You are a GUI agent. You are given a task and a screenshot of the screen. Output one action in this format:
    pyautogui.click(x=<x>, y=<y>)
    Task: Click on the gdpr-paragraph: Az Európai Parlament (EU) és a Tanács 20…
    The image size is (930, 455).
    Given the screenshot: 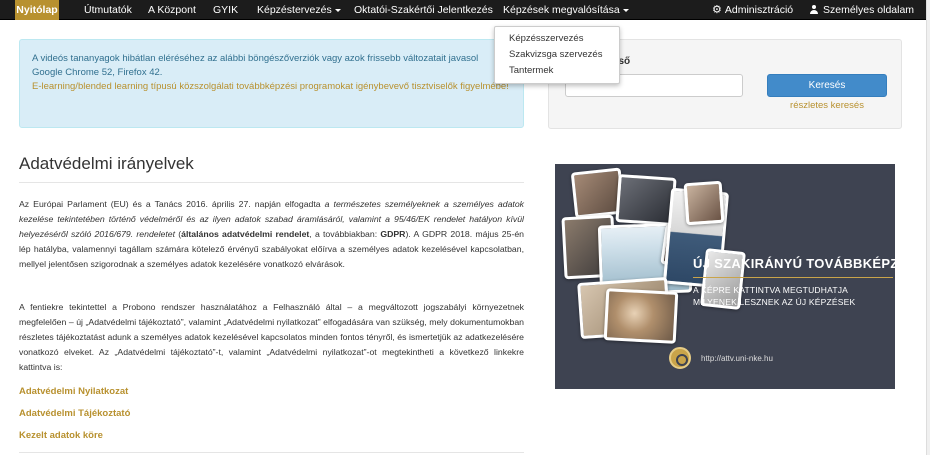 What is the action you would take?
    pyautogui.click(x=271, y=234)
    